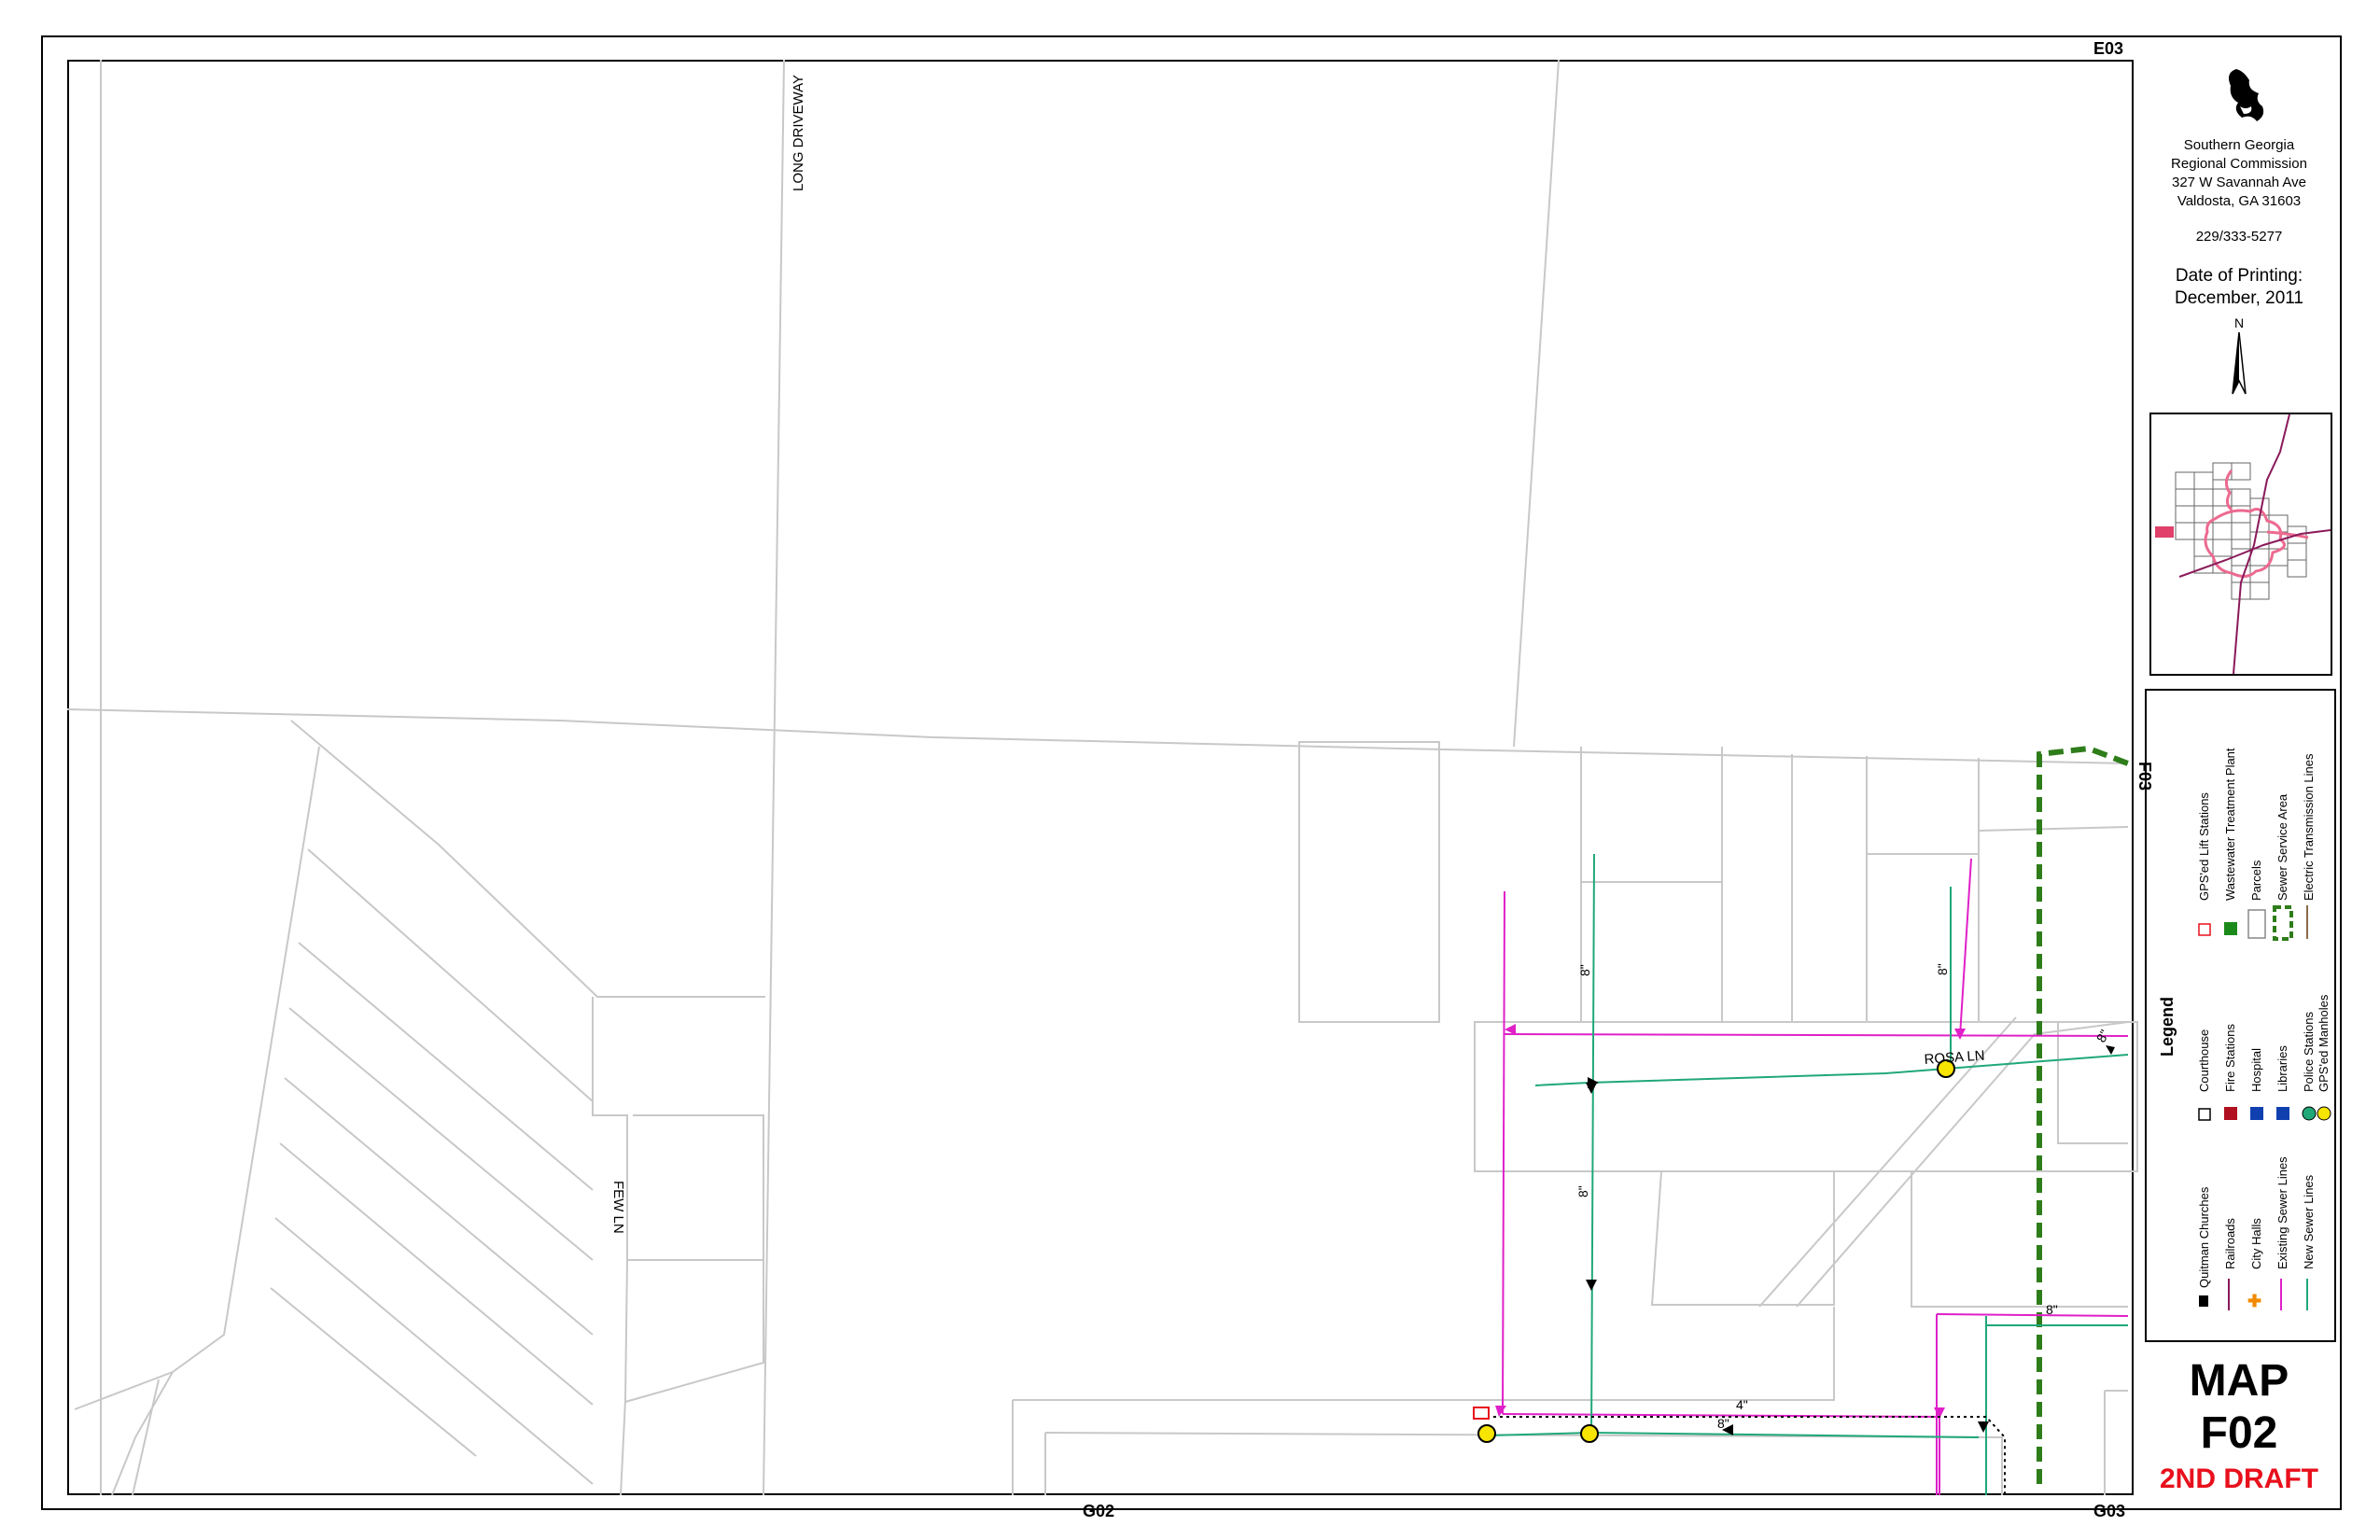  I want to click on hospital-icon, so click(2256, 1113).